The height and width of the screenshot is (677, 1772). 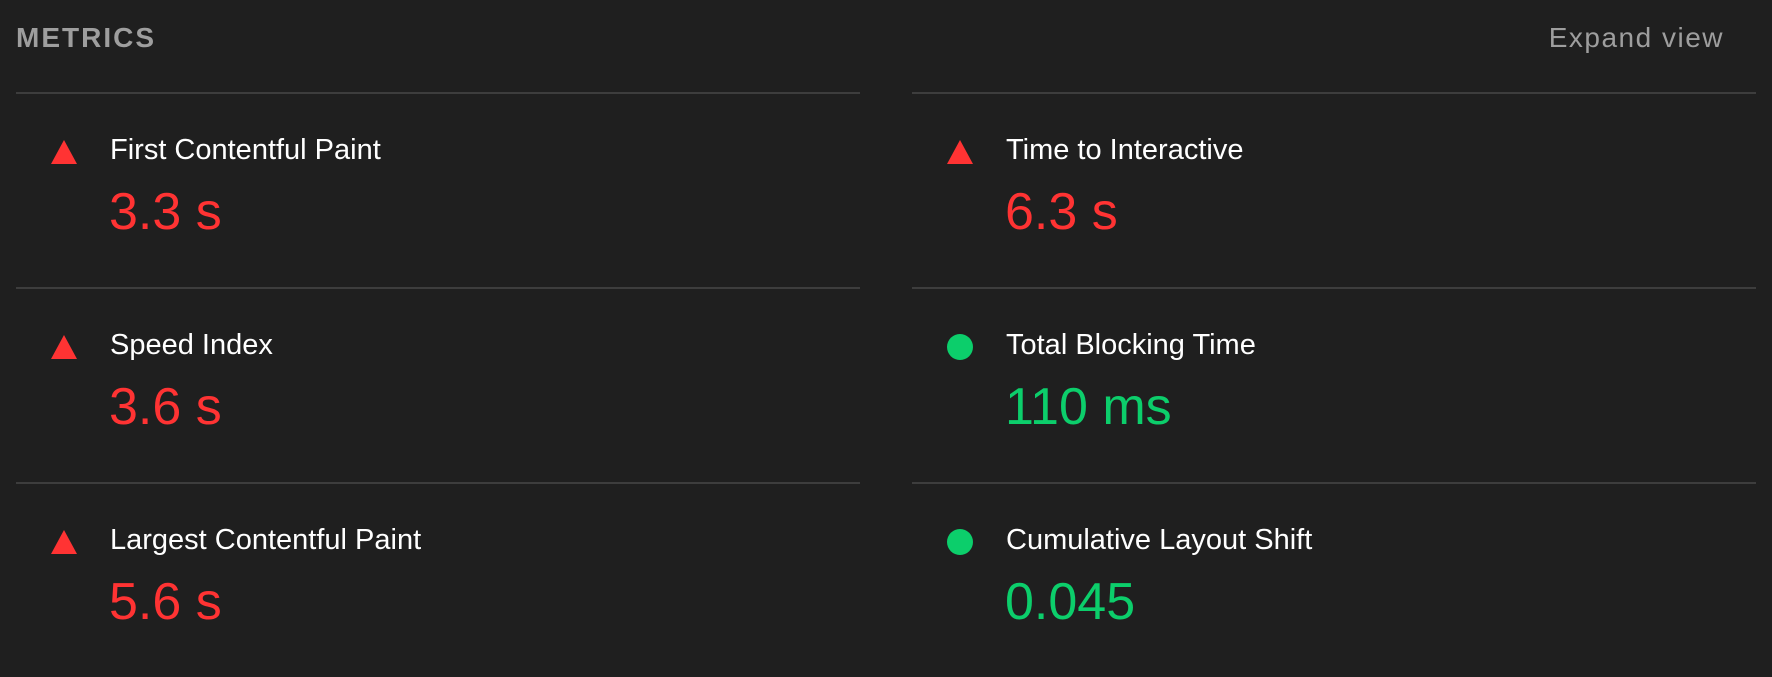 What do you see at coordinates (1088, 407) in the screenshot?
I see `metric-value: 110 ms` at bounding box center [1088, 407].